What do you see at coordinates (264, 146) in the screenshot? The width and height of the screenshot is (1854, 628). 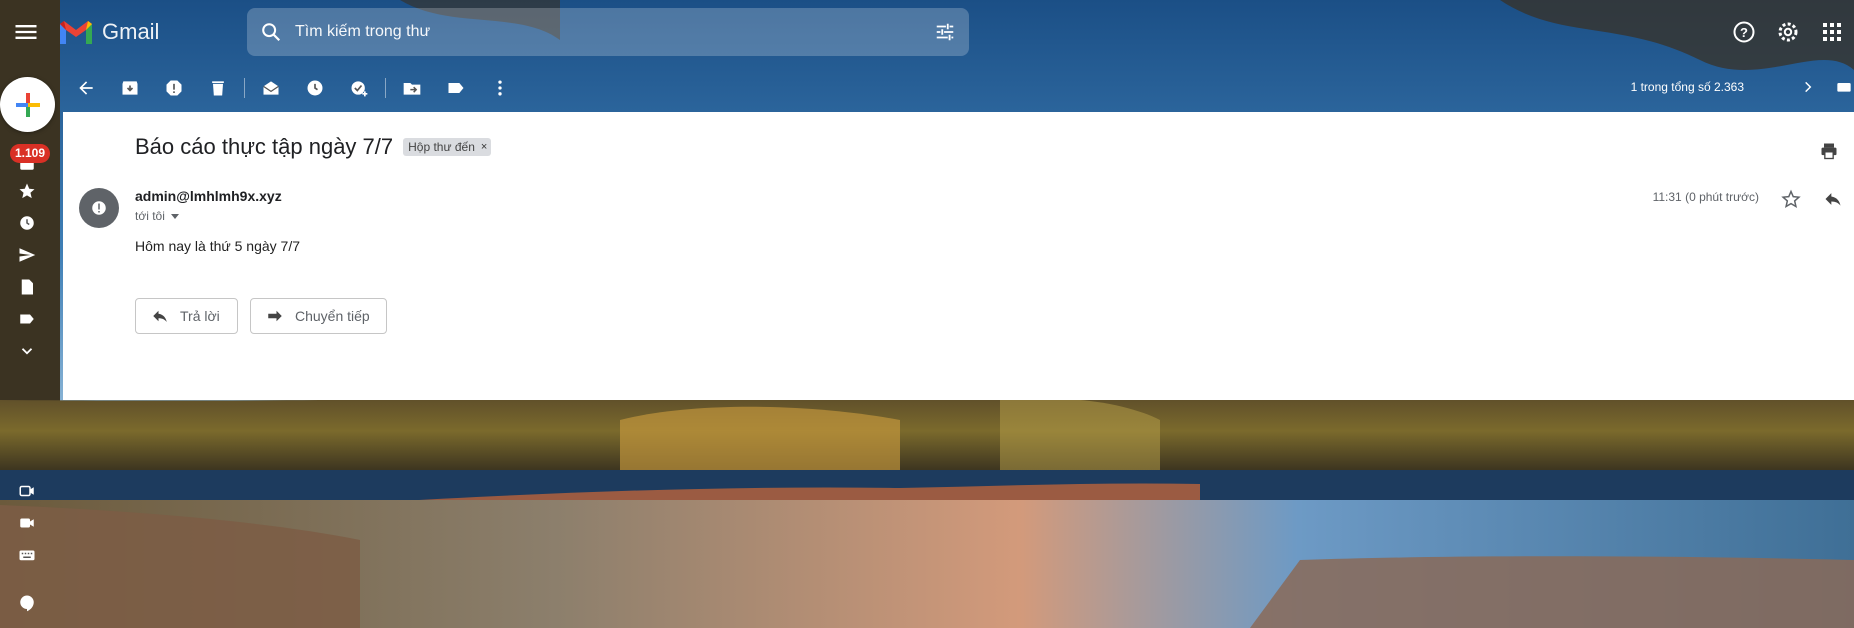 I see `message-subject: Báo cáo thực tập ngày 7/7` at bounding box center [264, 146].